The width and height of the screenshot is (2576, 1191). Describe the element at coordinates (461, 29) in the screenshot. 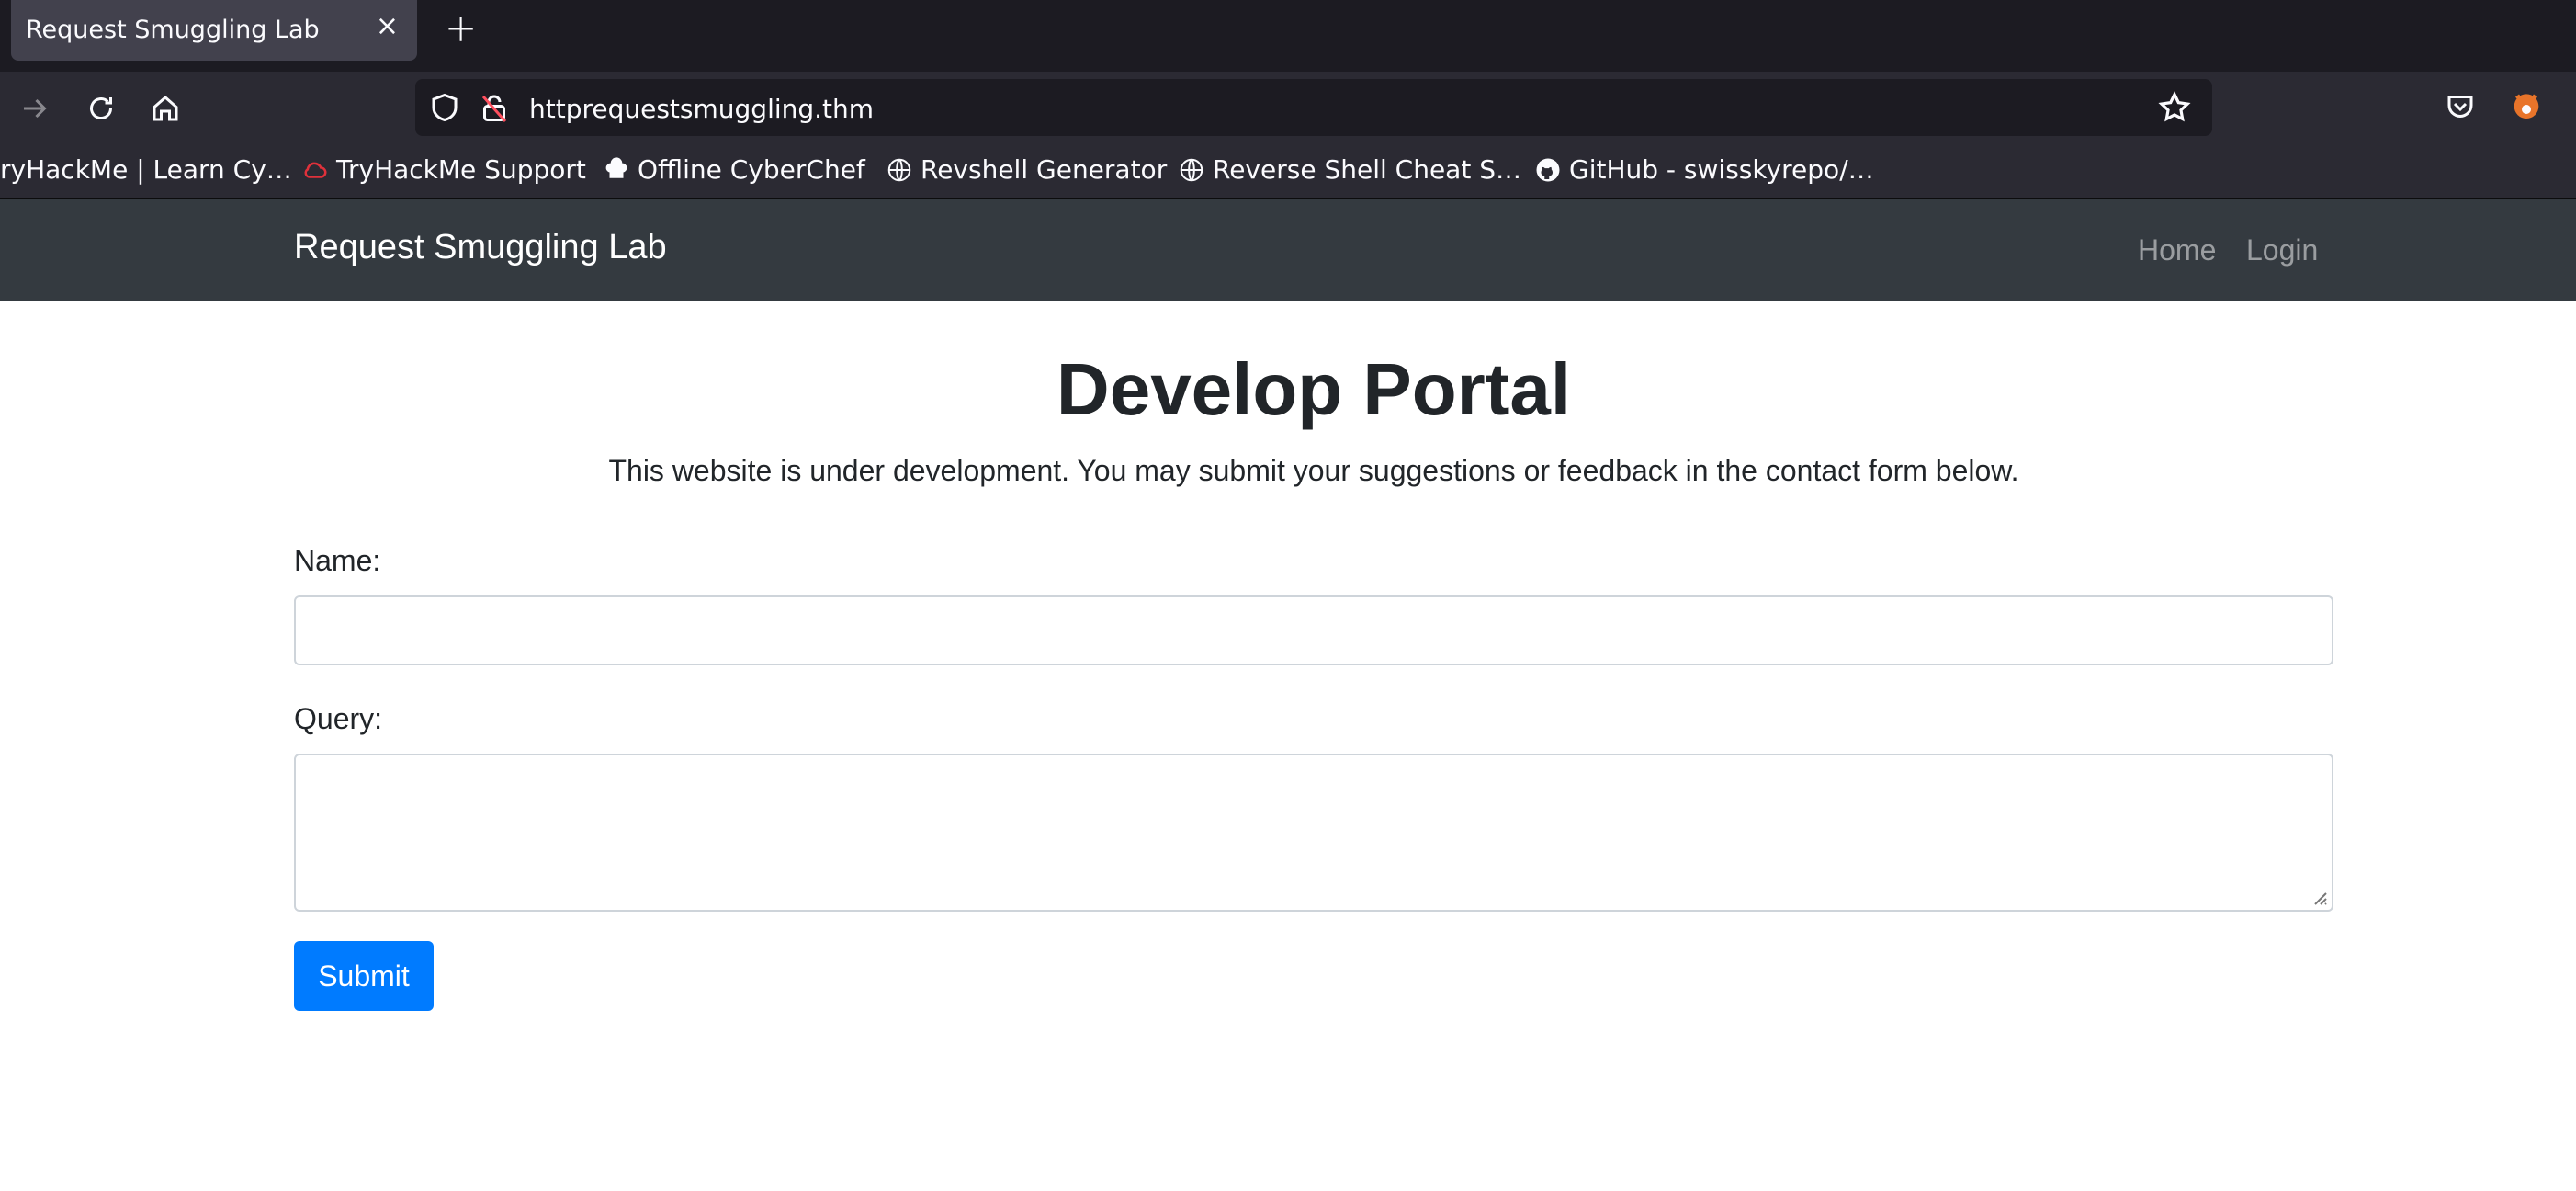

I see `new-tab-button: +` at that location.